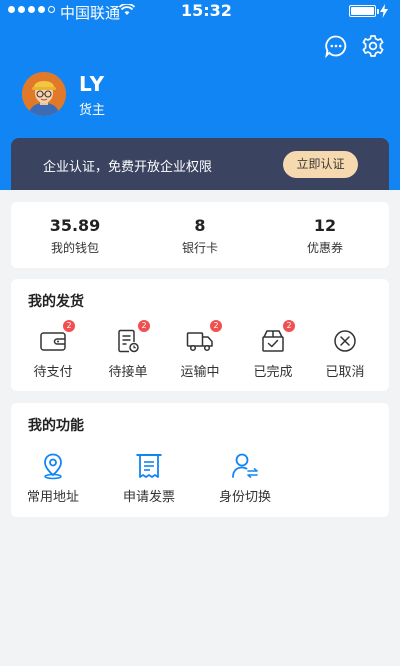  What do you see at coordinates (384, 11) in the screenshot?
I see `charging-icon` at bounding box center [384, 11].